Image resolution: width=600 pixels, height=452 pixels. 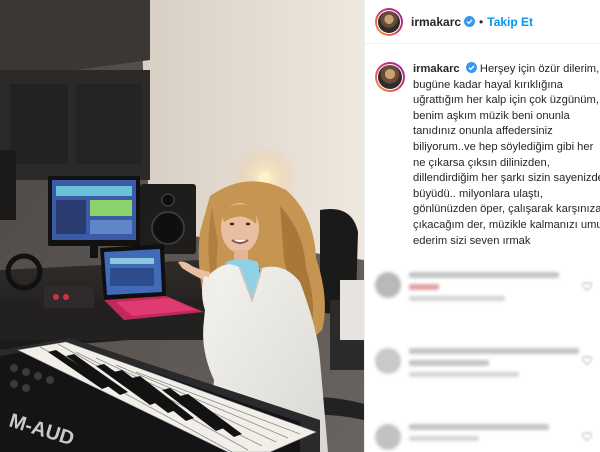 I want to click on header-username: irmakarc, so click(x=436, y=22).